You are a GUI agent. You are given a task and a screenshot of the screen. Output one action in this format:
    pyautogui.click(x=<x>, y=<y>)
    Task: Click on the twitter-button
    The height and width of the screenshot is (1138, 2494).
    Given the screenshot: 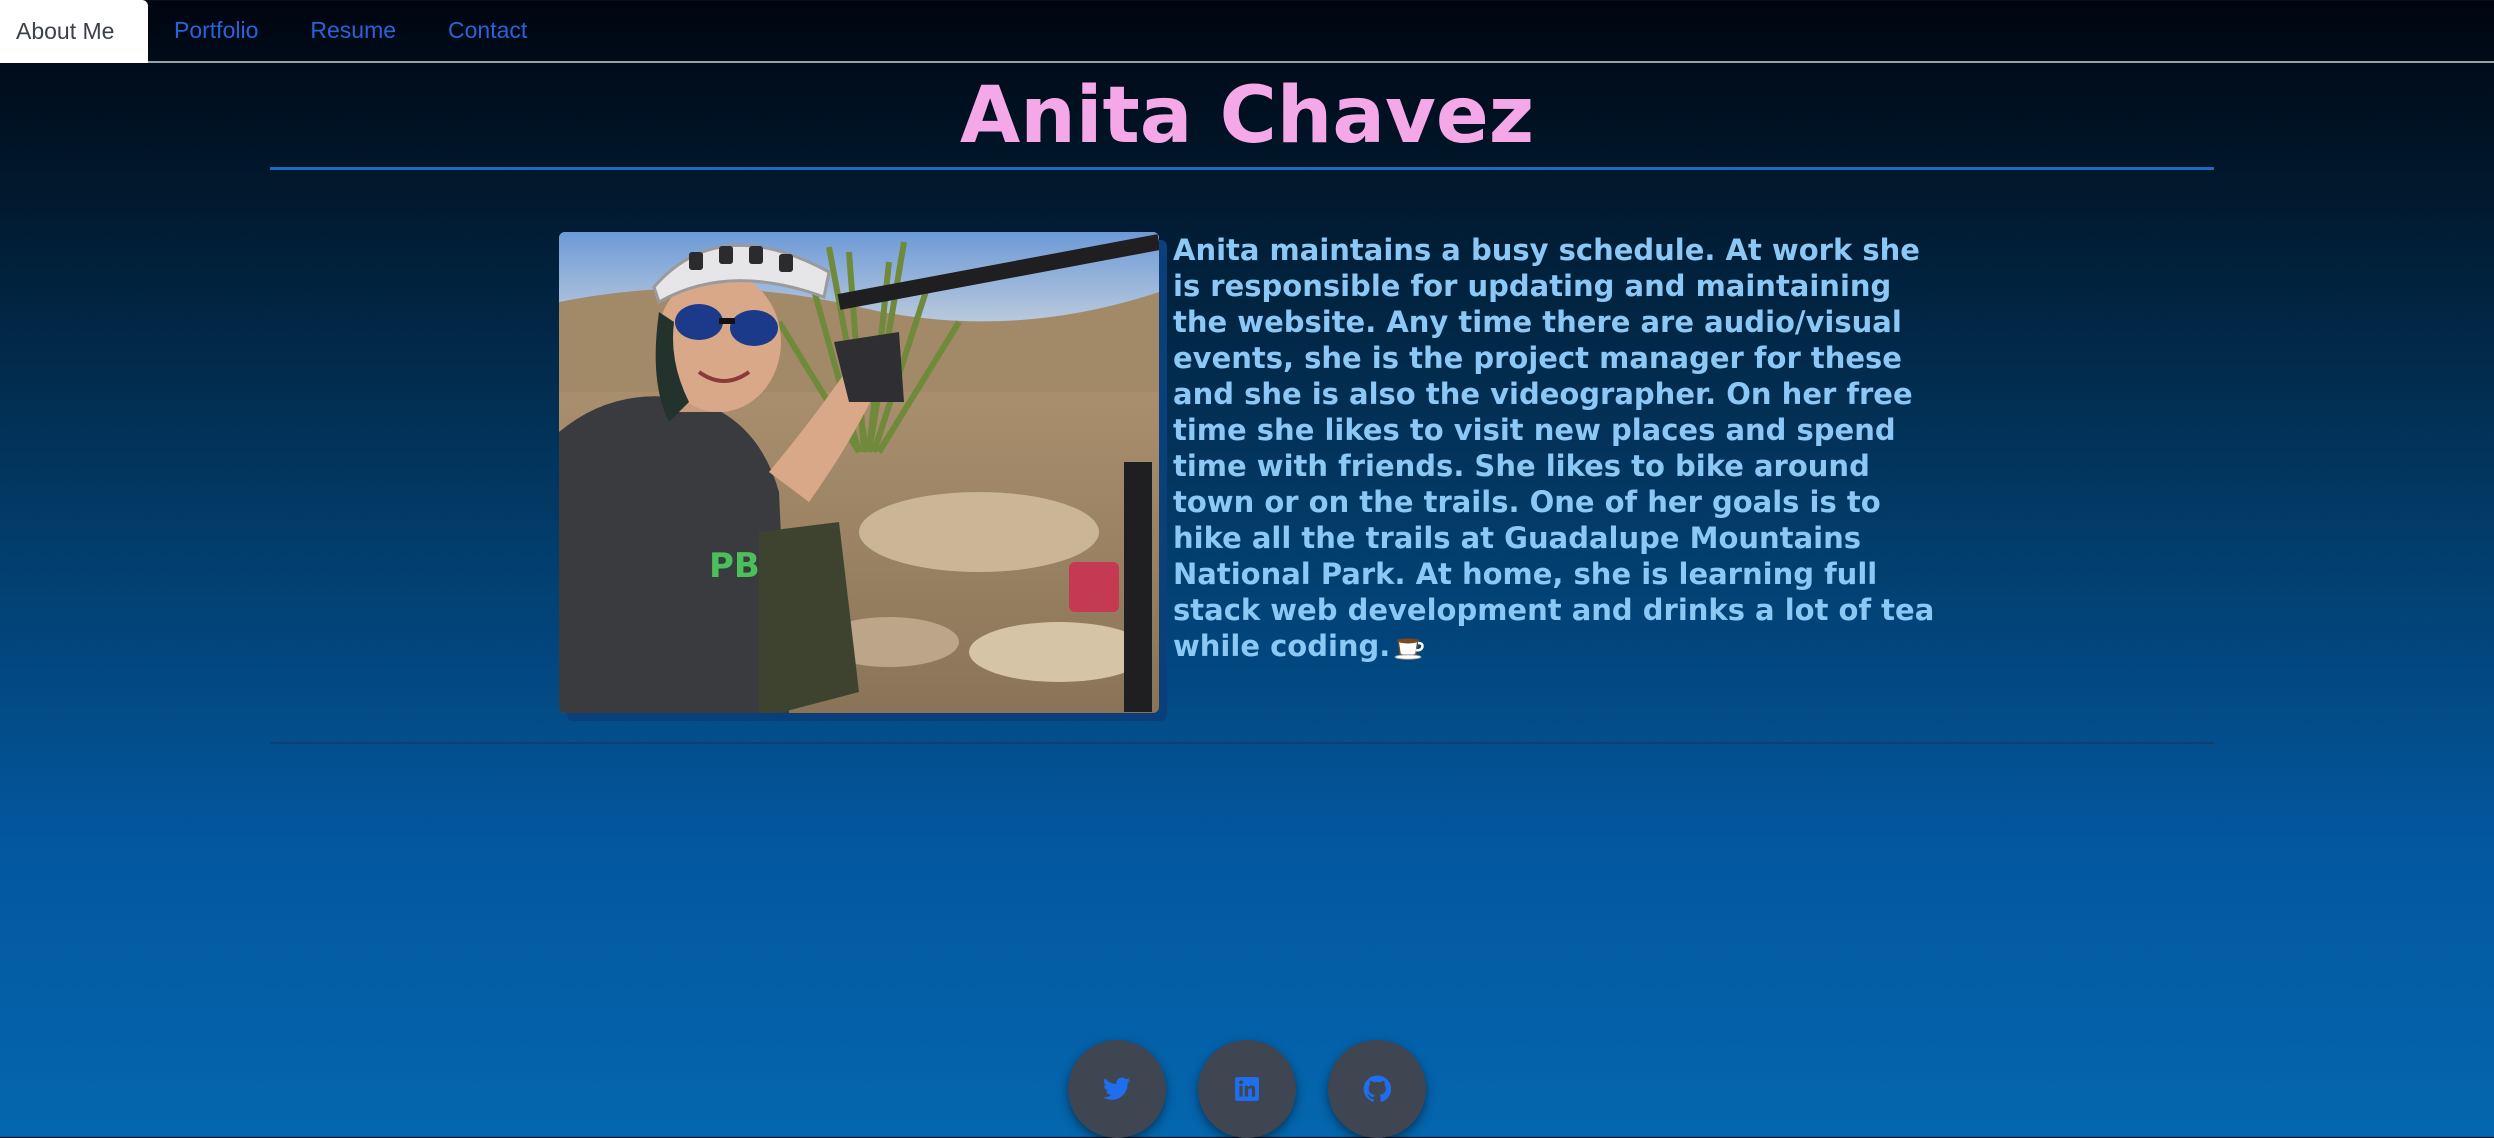 What is the action you would take?
    pyautogui.click(x=1117, y=1089)
    